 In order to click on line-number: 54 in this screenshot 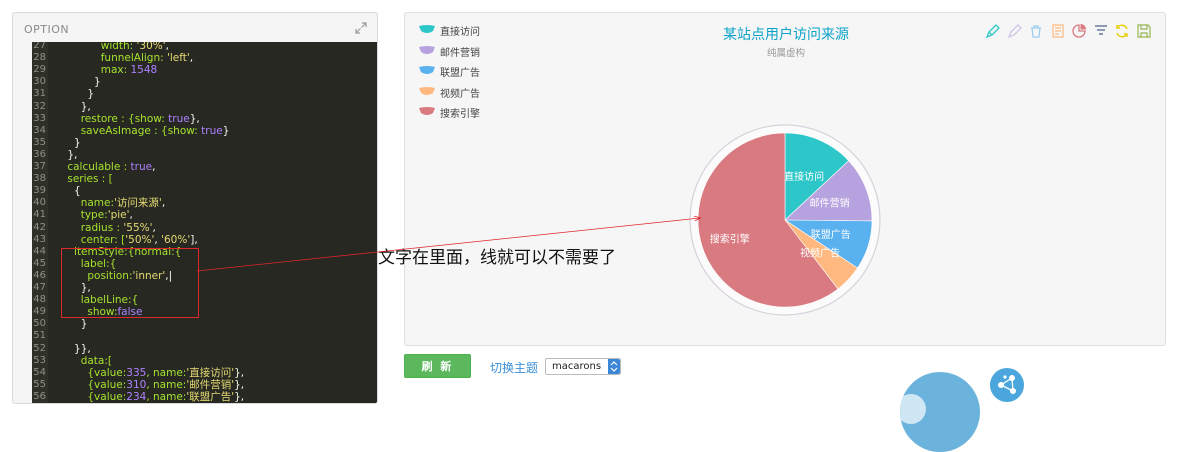, I will do `click(39, 372)`.